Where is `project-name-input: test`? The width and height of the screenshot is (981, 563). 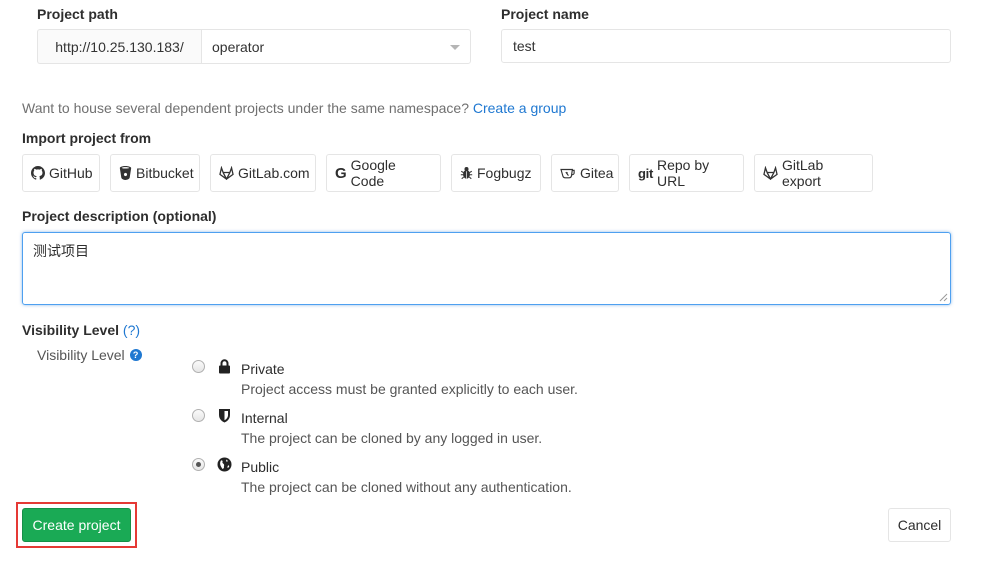 project-name-input: test is located at coordinates (726, 46).